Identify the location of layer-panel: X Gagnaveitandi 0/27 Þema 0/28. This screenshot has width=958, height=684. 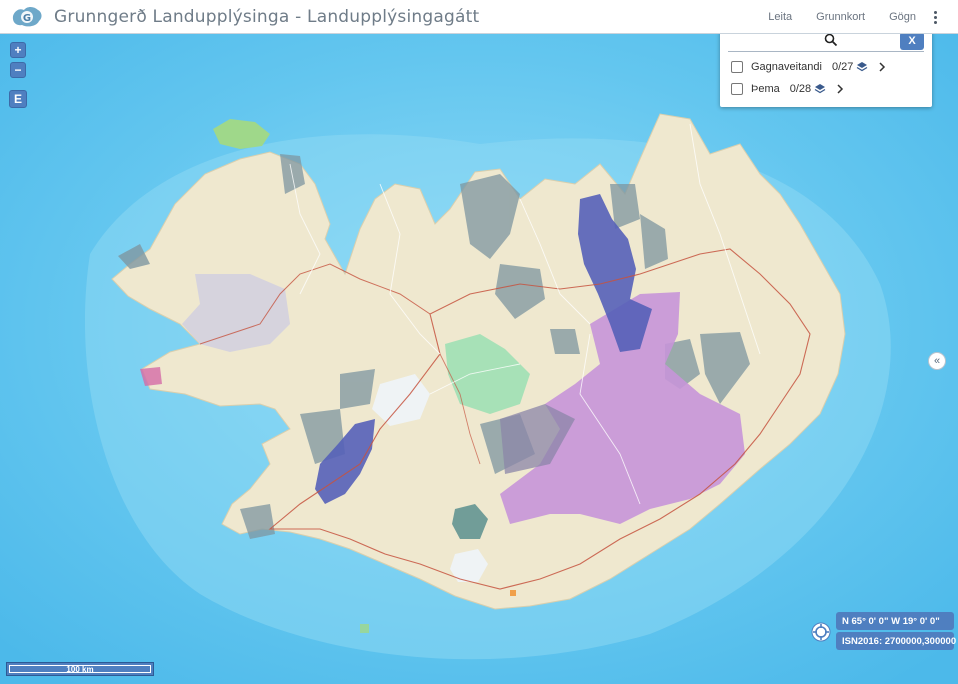
(826, 68).